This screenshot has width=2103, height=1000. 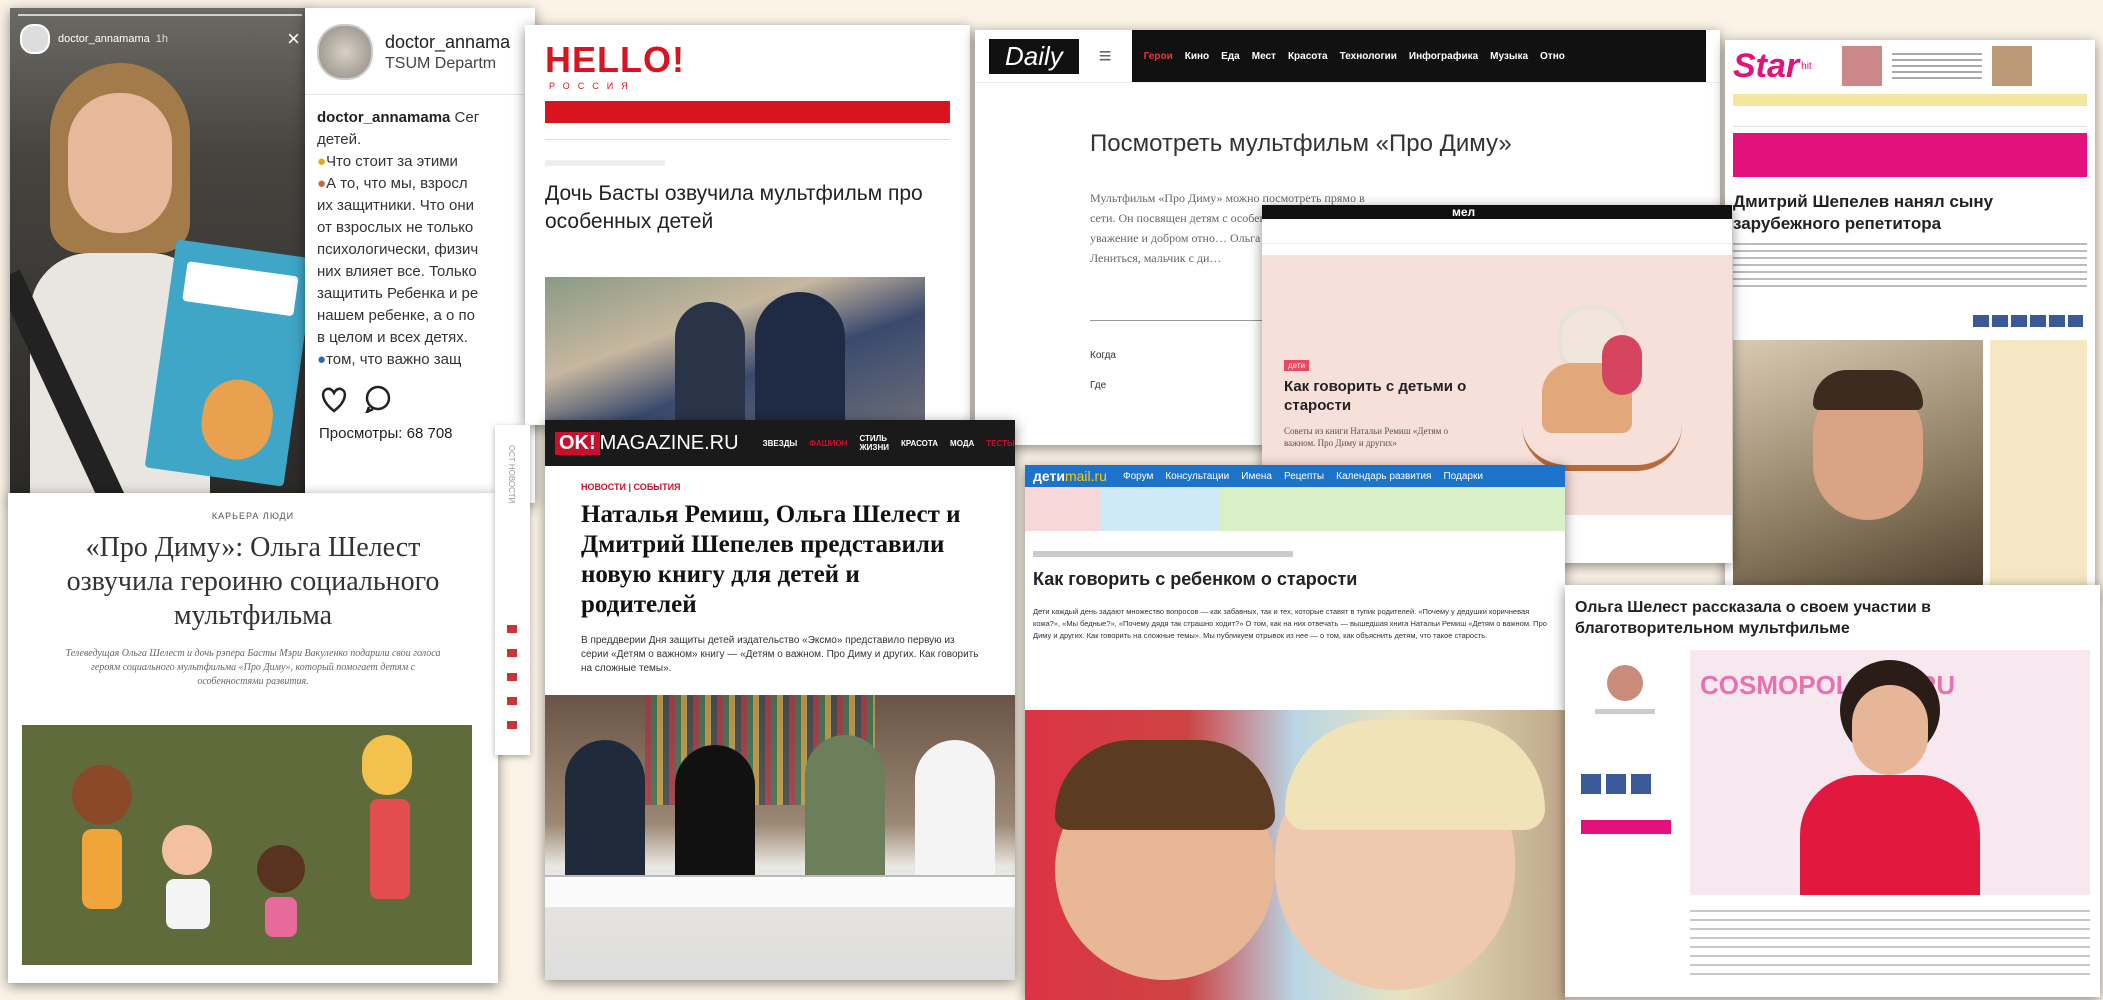 I want to click on hello-subnav, so click(x=747, y=134).